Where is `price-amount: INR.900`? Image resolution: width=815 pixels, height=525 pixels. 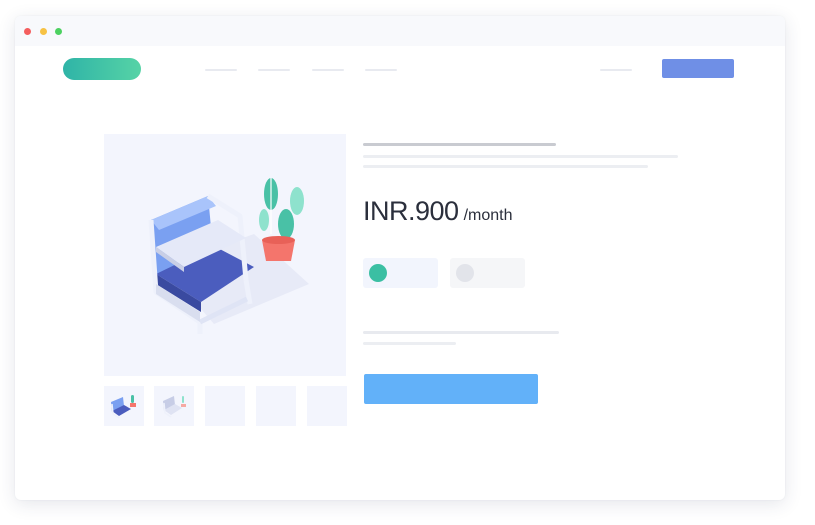 price-amount: INR.900 is located at coordinates (411, 211).